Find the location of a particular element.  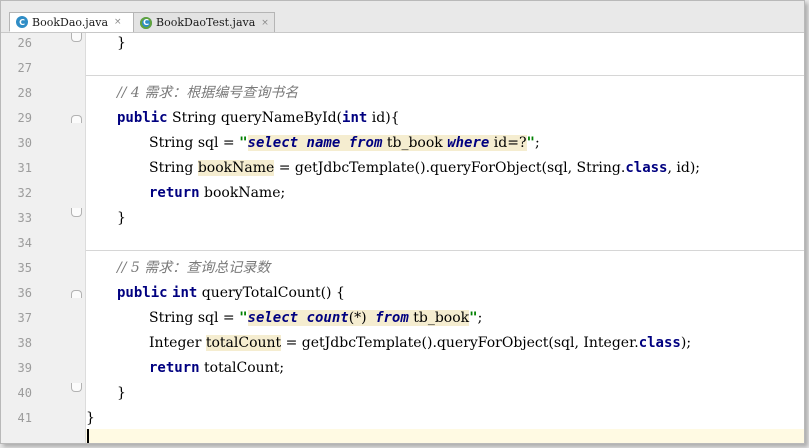

sql-fragment: select count(*) from tb_book is located at coordinates (358, 318).